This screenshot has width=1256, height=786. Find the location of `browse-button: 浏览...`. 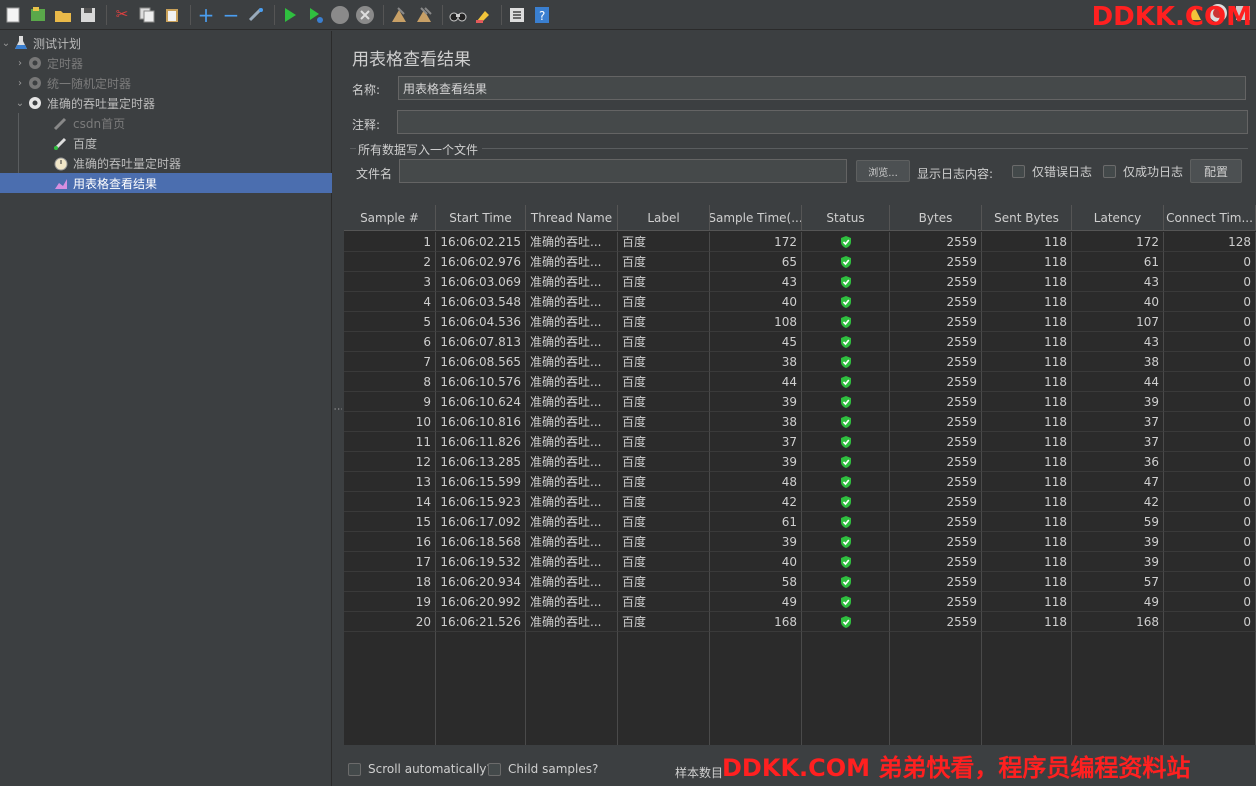

browse-button: 浏览... is located at coordinates (883, 171).